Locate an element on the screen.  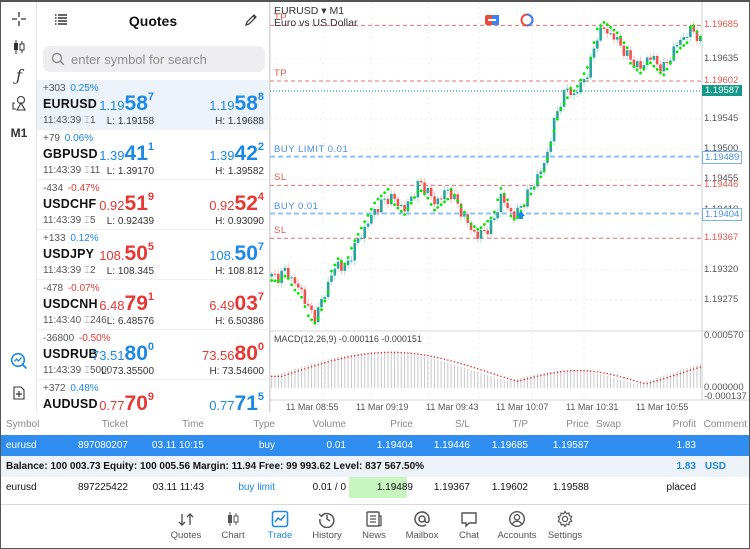
col-symbol: Symbol is located at coordinates (22, 424).